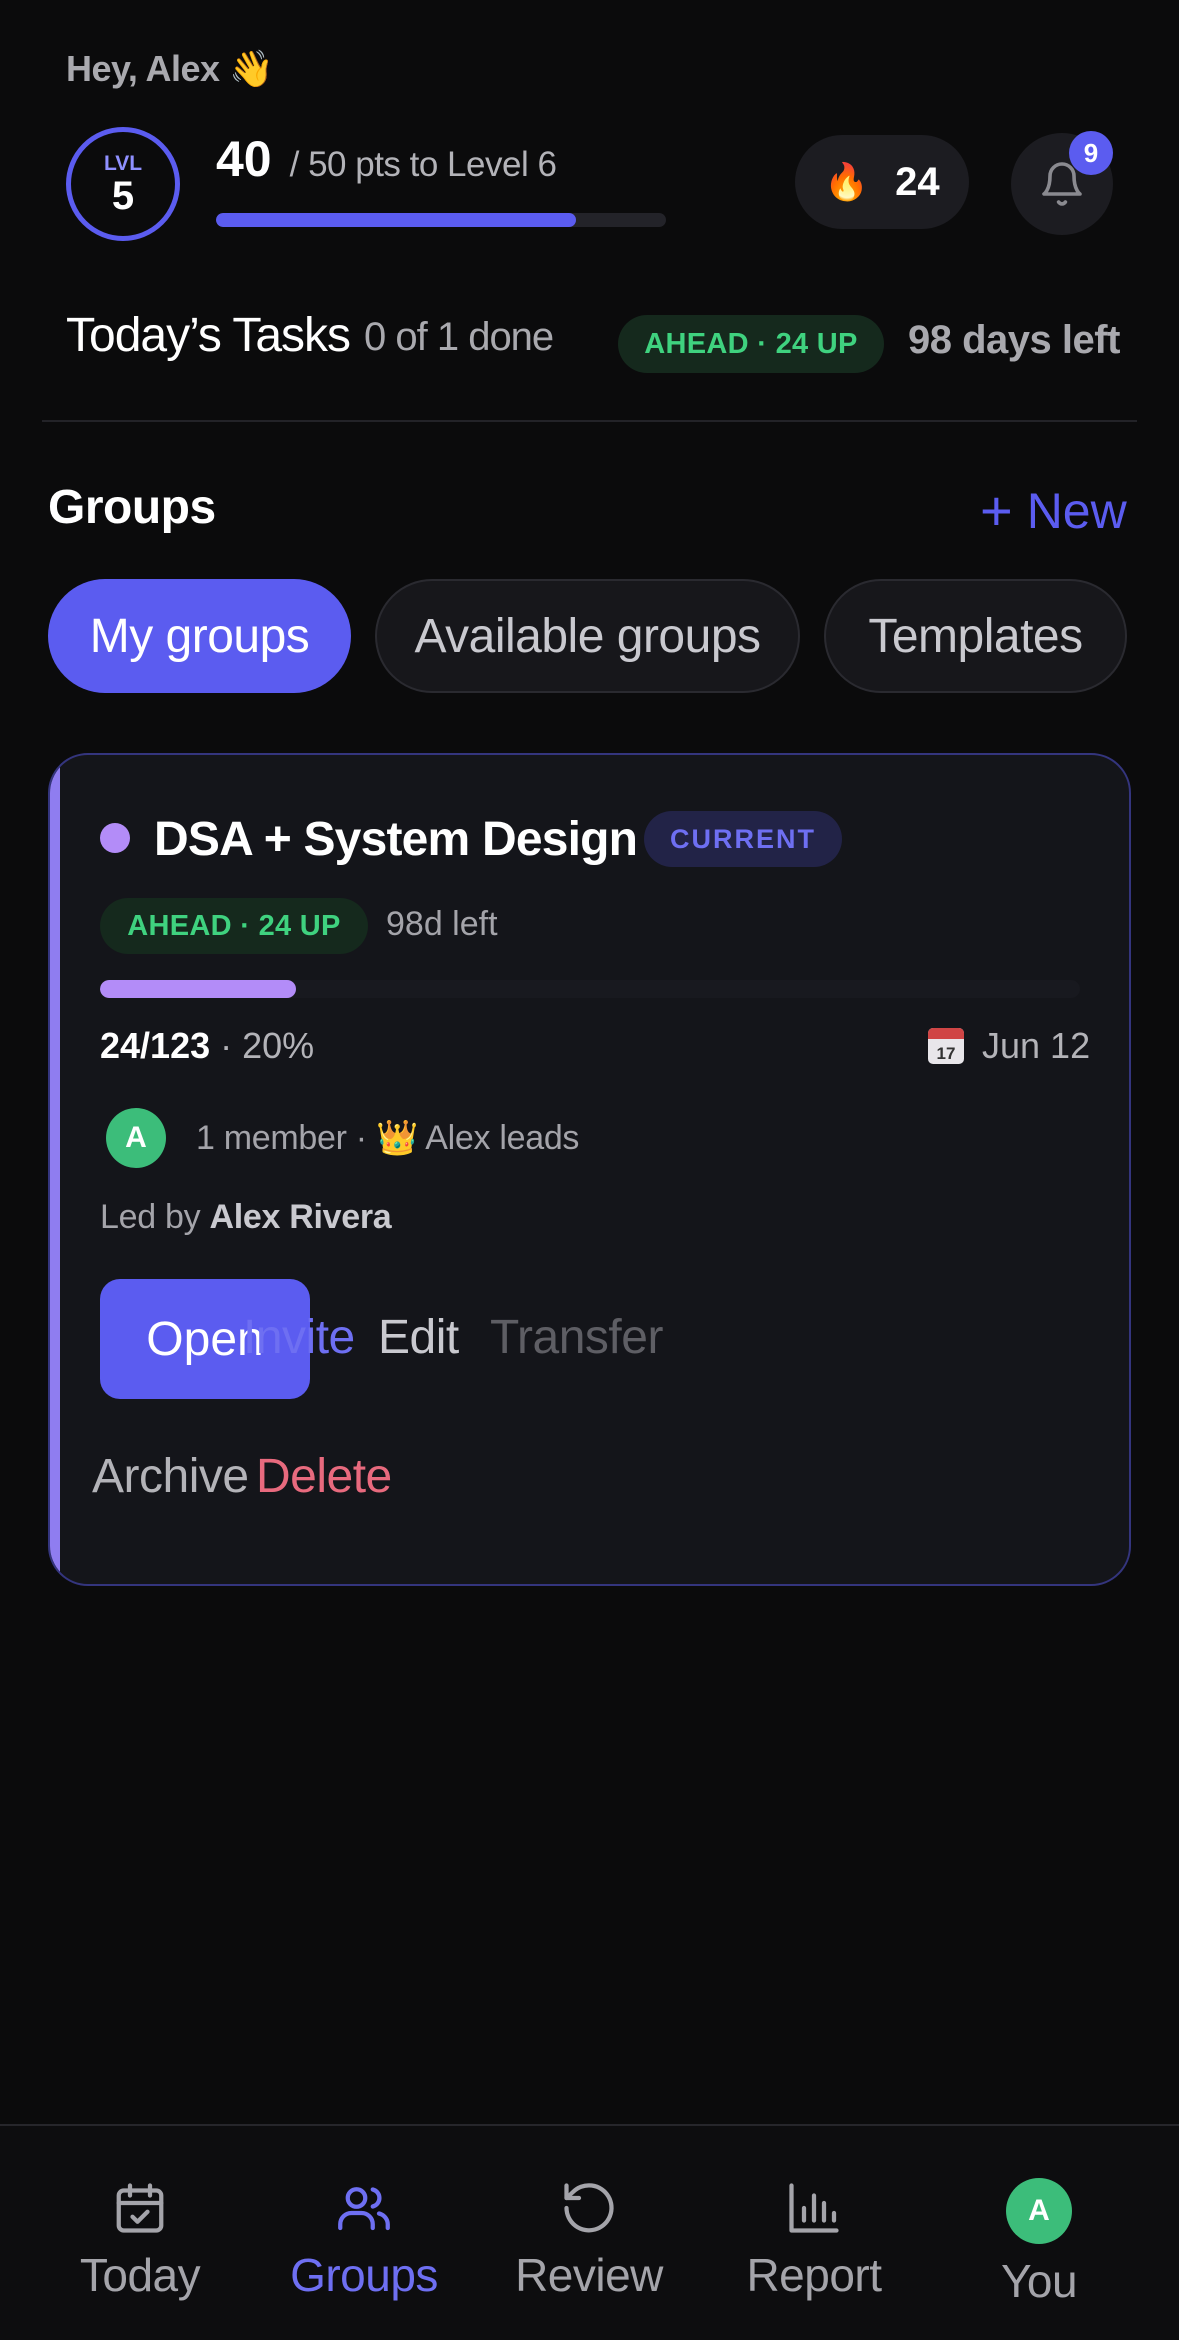  I want to click on new-group-button: + New, so click(1053, 510).